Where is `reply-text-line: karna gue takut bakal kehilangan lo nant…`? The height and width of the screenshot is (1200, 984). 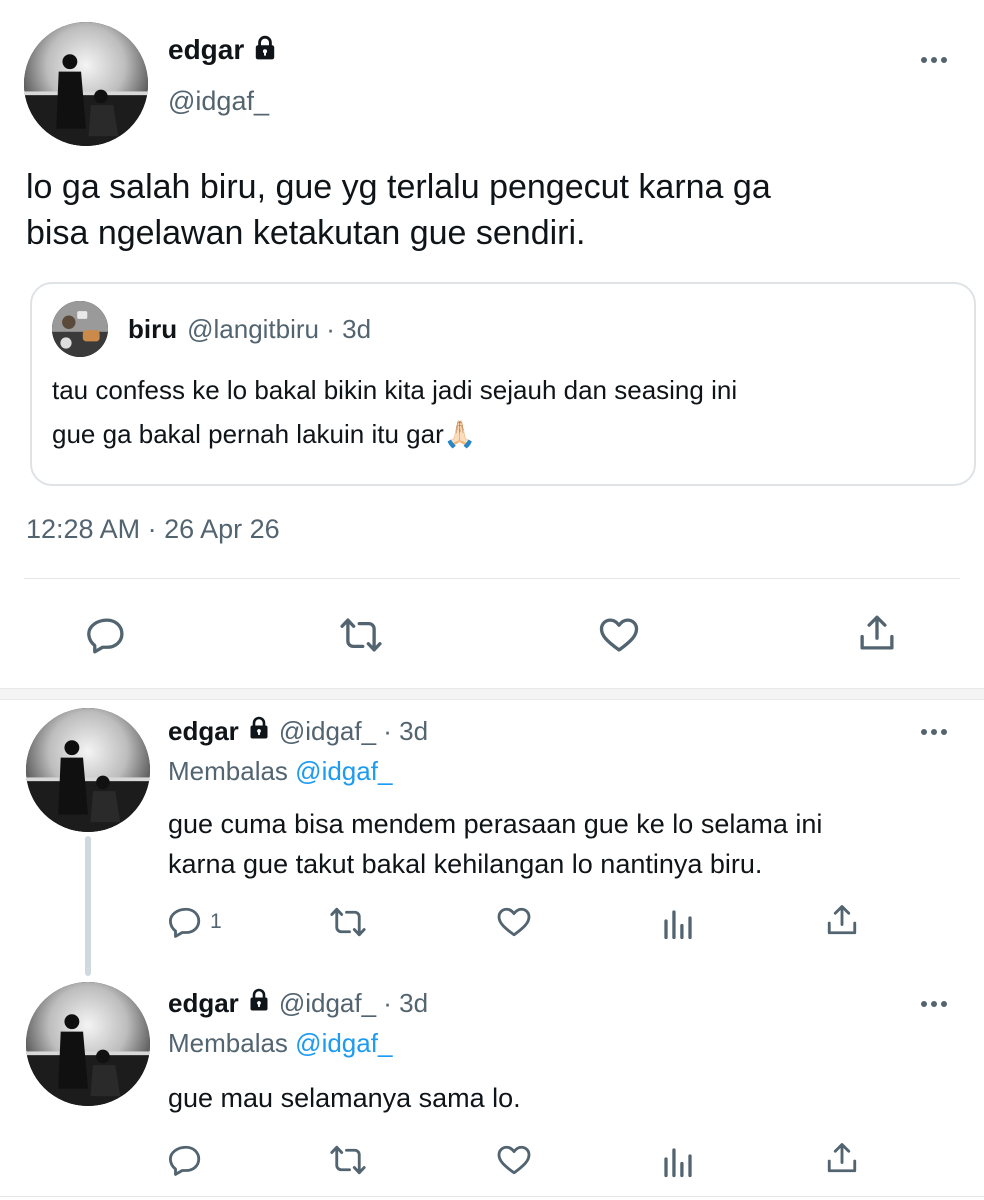 reply-text-line: karna gue takut bakal kehilangan lo nant… is located at coordinates (465, 864).